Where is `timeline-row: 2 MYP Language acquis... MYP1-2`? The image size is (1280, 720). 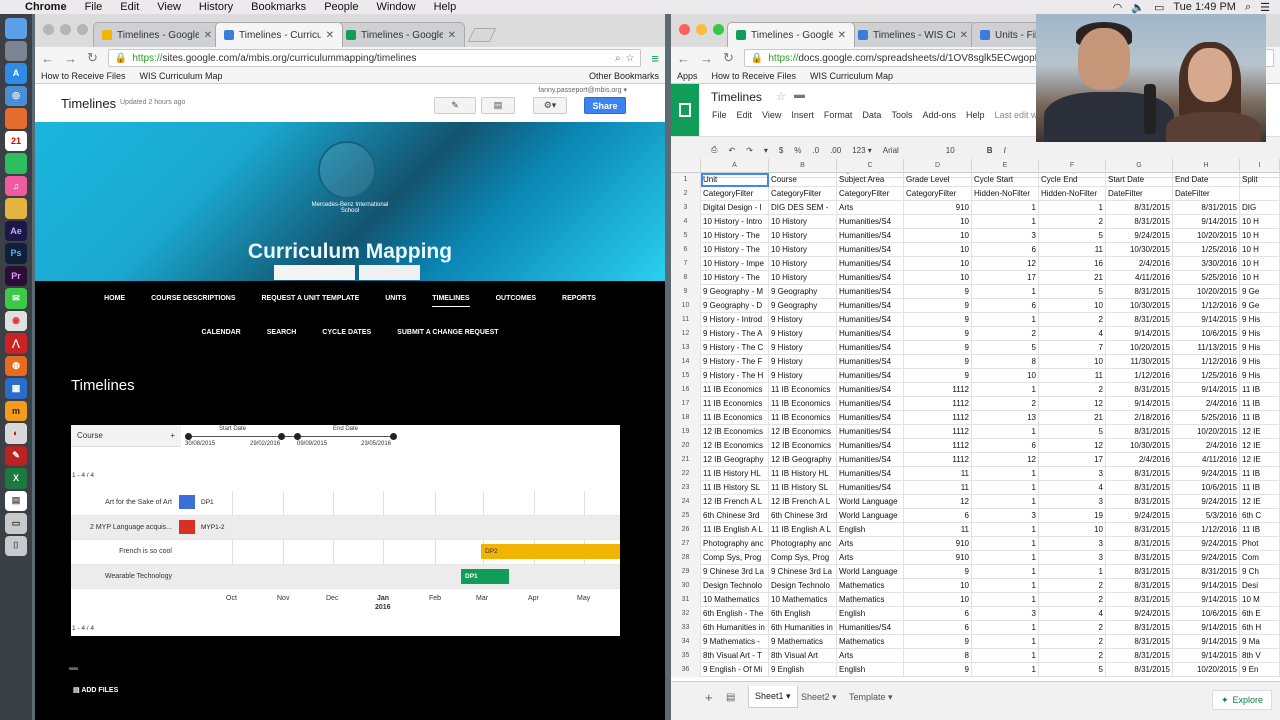 timeline-row: 2 MYP Language acquis... MYP1-2 is located at coordinates (345, 527).